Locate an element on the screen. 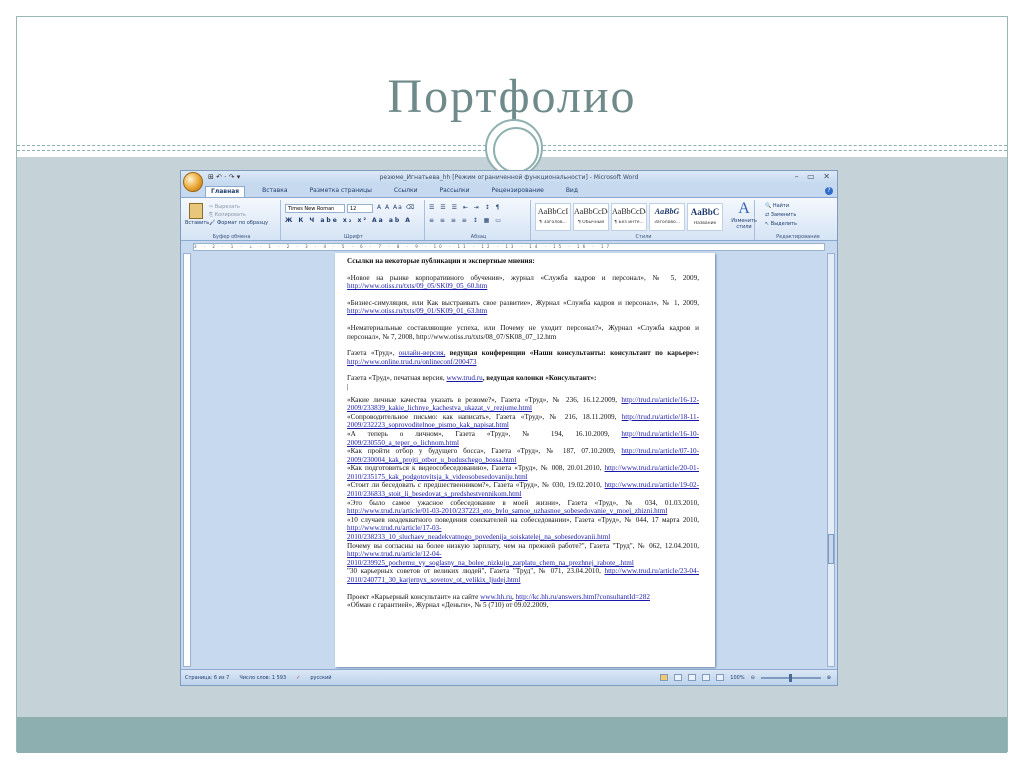 This screenshot has height=768, width=1024. spellcheck-icon: ✓ is located at coordinates (298, 678).